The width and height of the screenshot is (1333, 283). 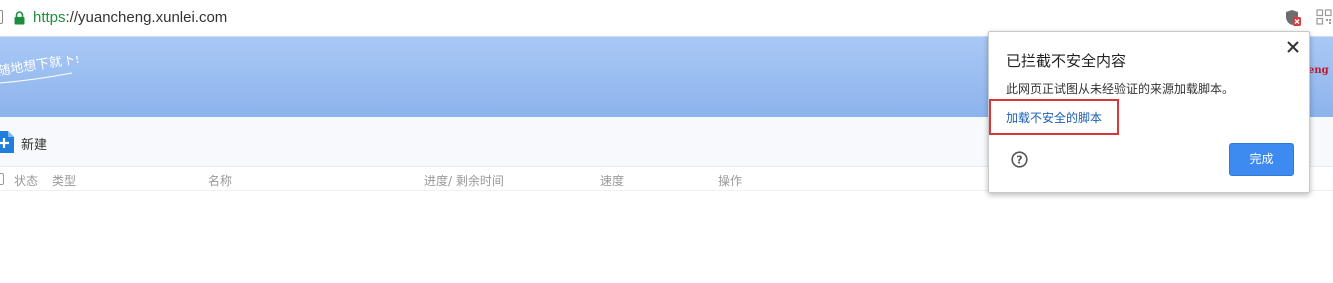 I want to click on shield-blocked-icon, so click(x=1293, y=17).